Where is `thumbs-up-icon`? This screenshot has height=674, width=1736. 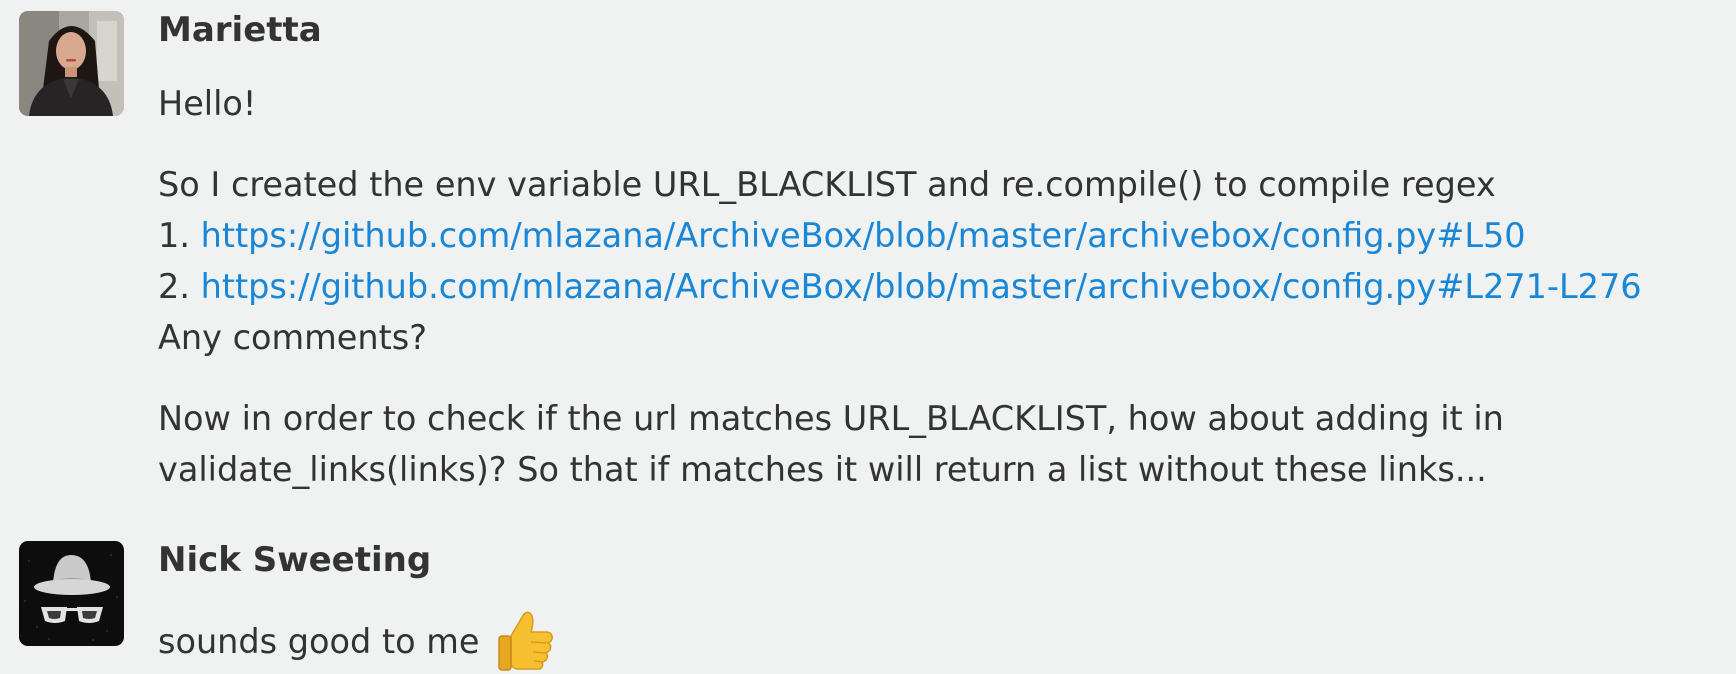 thumbs-up-icon is located at coordinates (524, 639).